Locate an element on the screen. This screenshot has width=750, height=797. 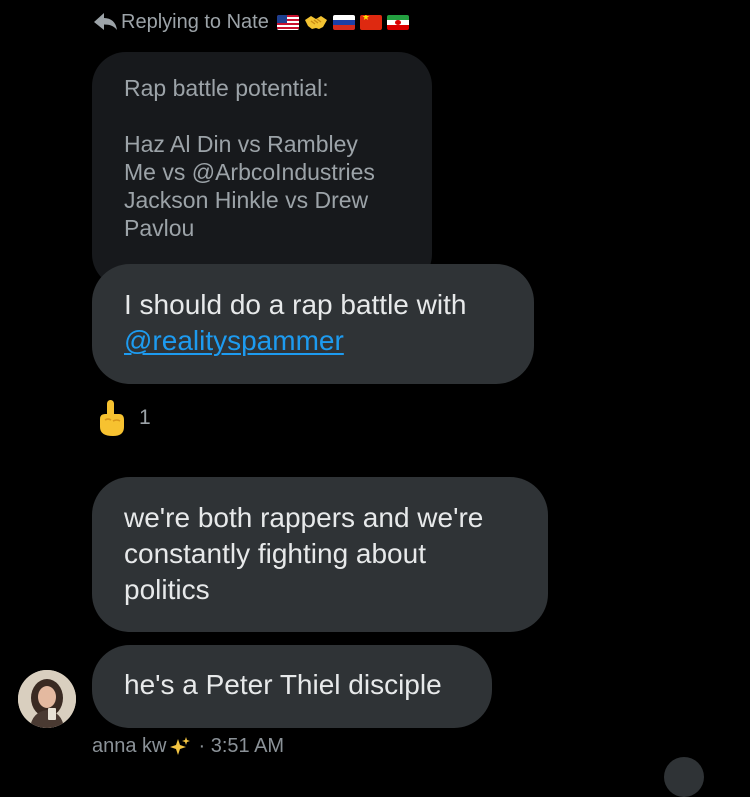
mention-link: @realityspammer is located at coordinates (234, 340).